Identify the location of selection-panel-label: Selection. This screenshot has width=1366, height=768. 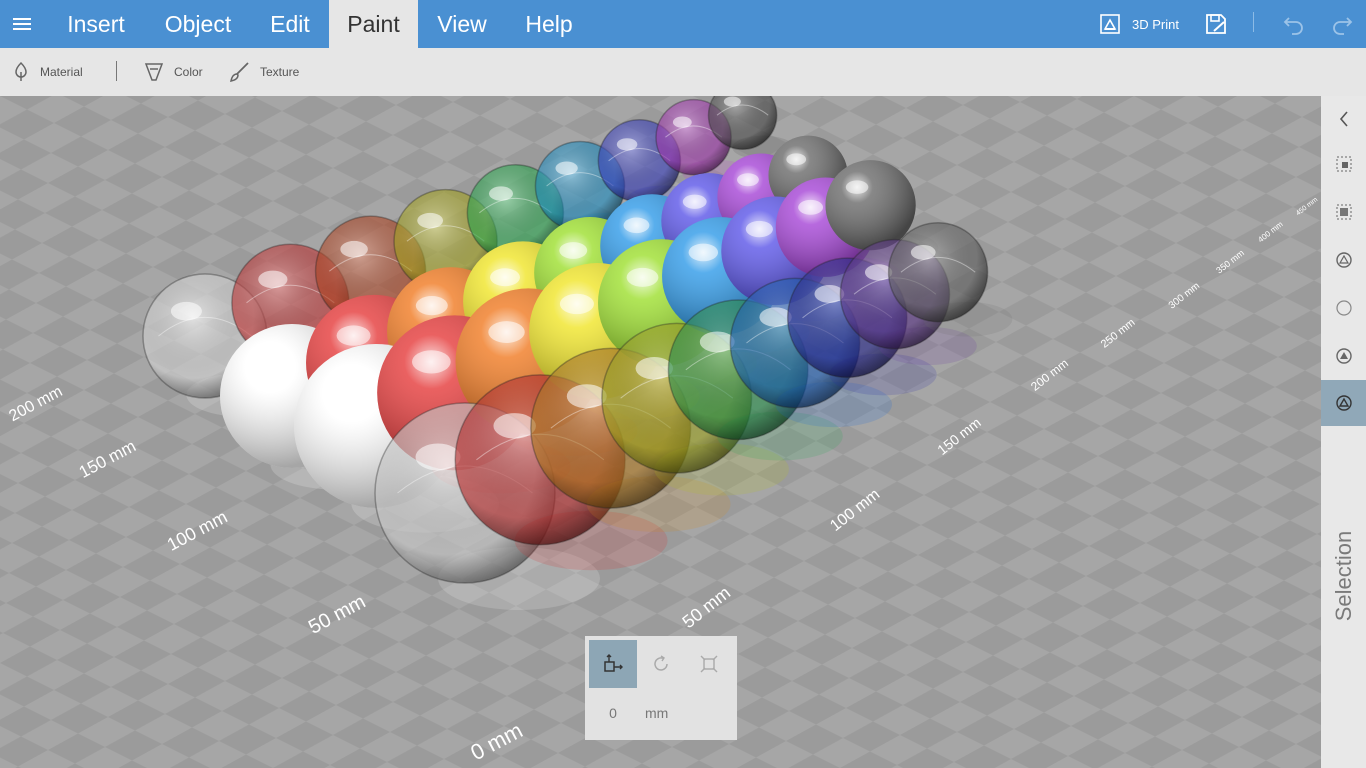
(1344, 576).